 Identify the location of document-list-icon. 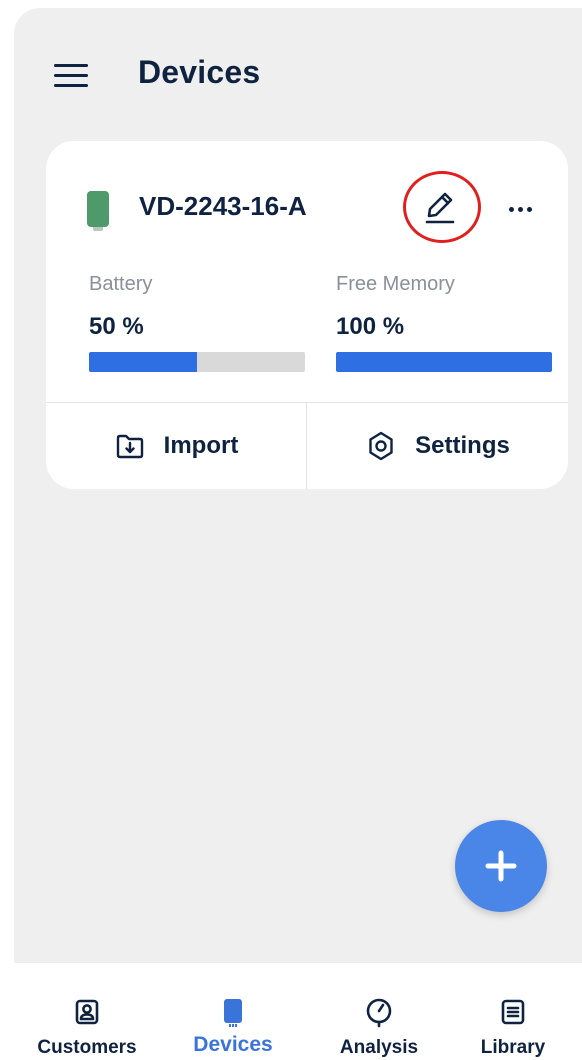
(513, 1012).